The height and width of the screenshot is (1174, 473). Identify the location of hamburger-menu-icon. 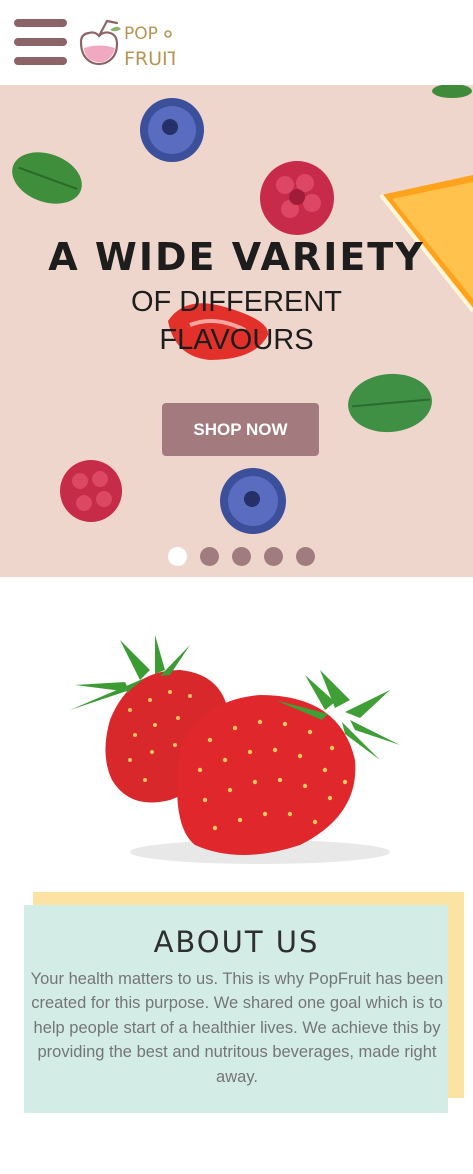
(40, 42).